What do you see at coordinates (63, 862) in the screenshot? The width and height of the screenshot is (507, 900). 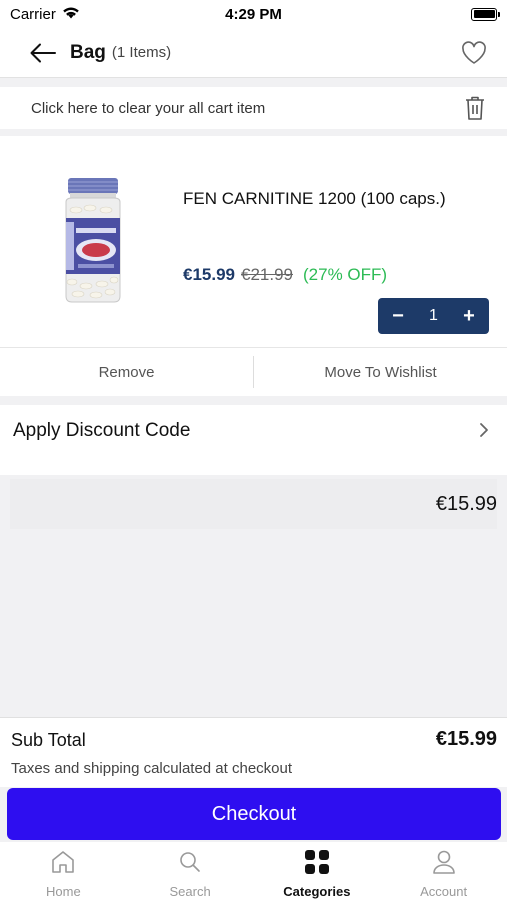 I see `home-icon` at bounding box center [63, 862].